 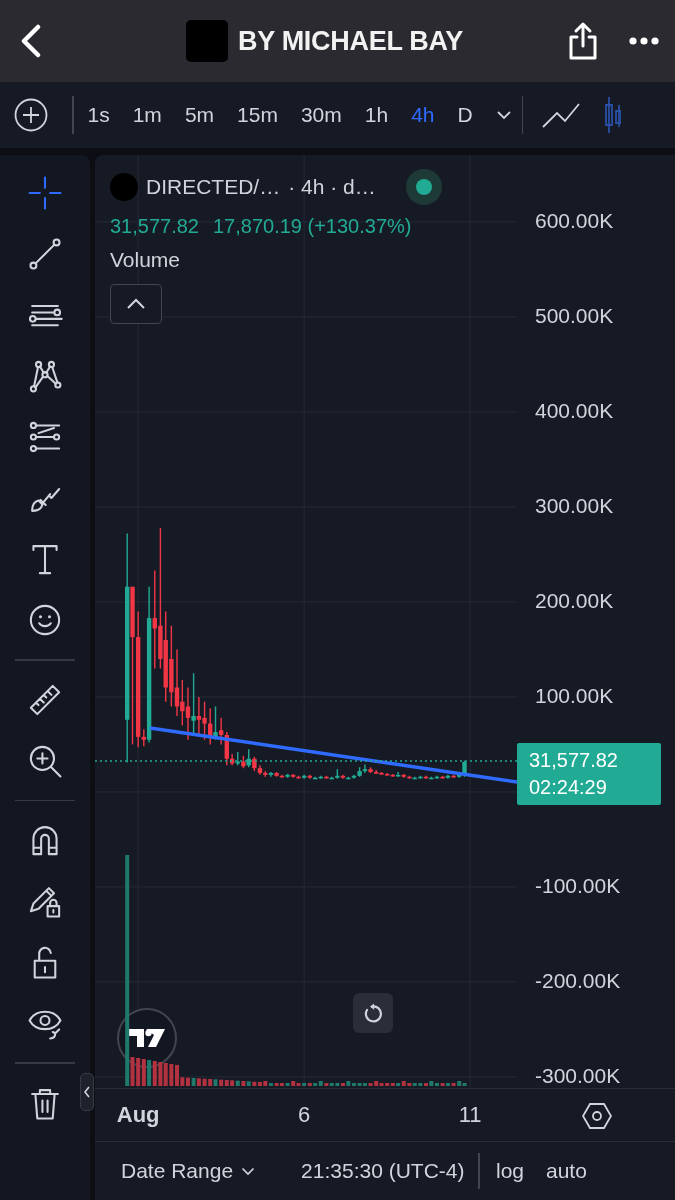 I want to click on collapse-button, so click(x=136, y=304).